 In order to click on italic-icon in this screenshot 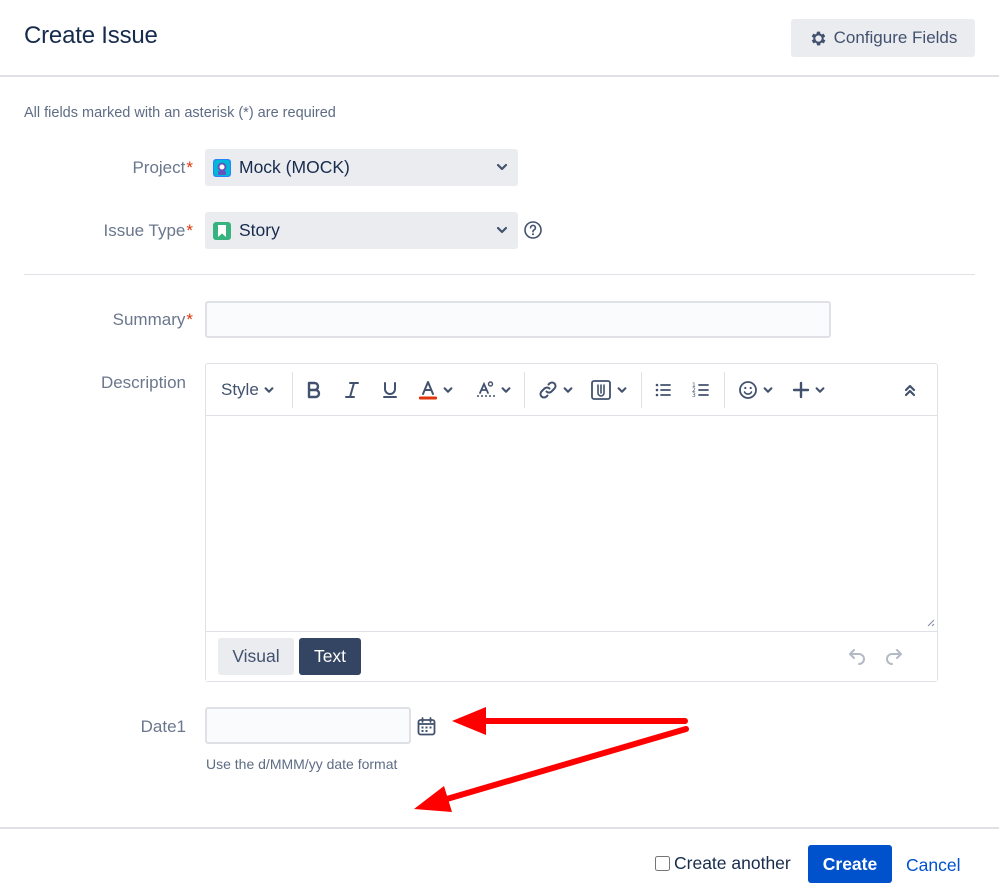, I will do `click(352, 390)`.